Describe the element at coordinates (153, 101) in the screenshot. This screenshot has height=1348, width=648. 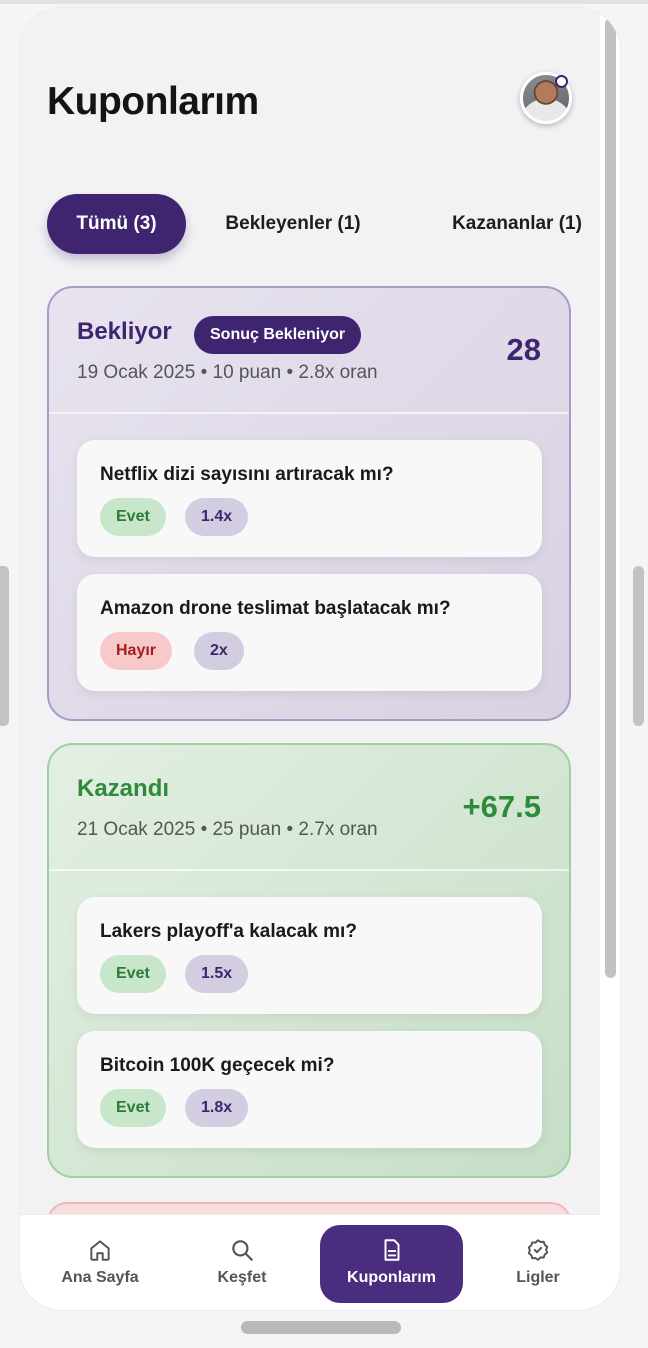
I see `page-title: Kuponlarım` at that location.